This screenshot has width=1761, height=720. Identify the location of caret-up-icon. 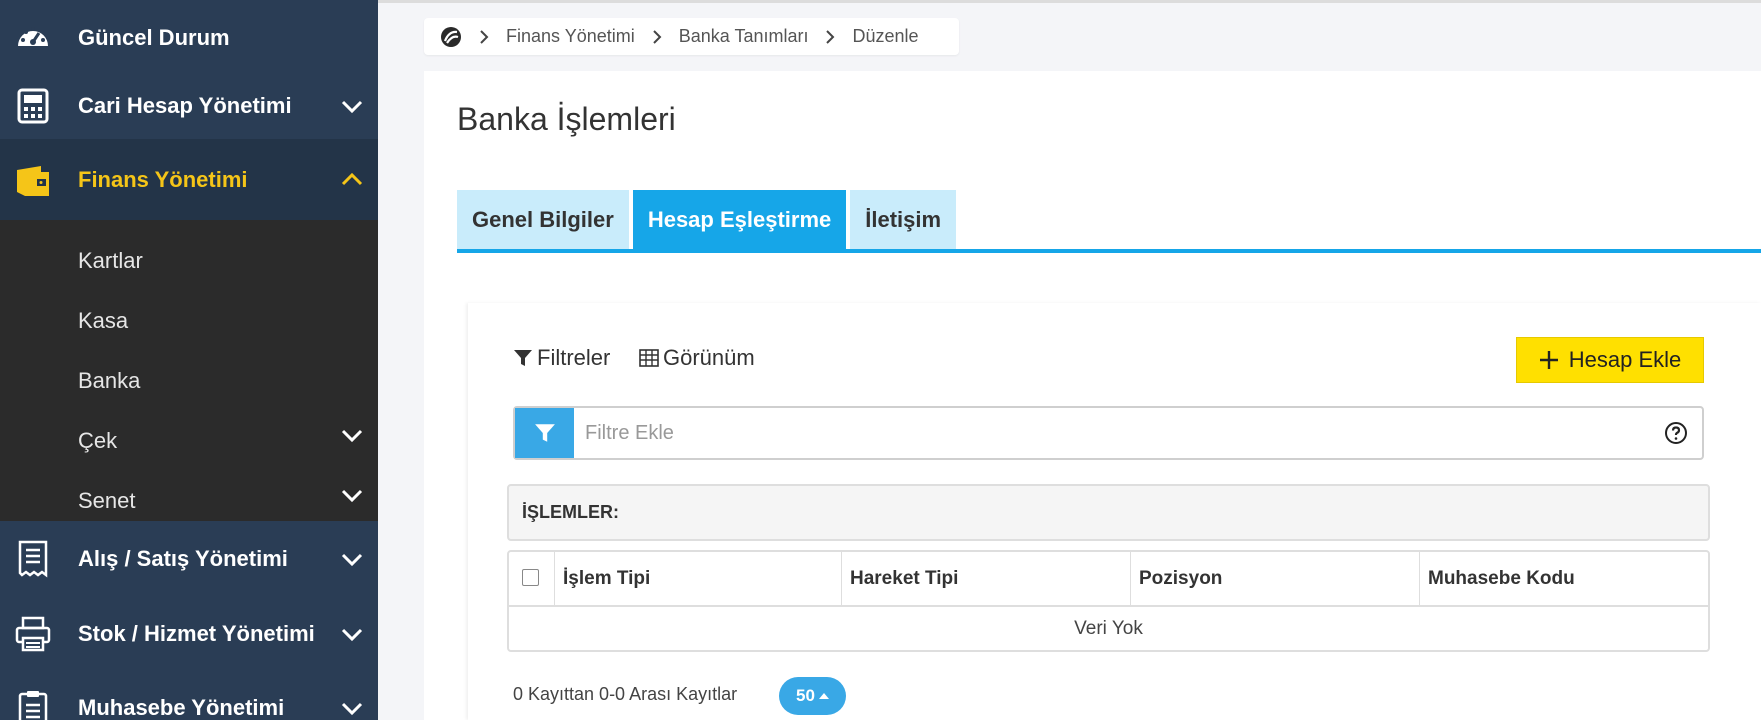
(823, 696).